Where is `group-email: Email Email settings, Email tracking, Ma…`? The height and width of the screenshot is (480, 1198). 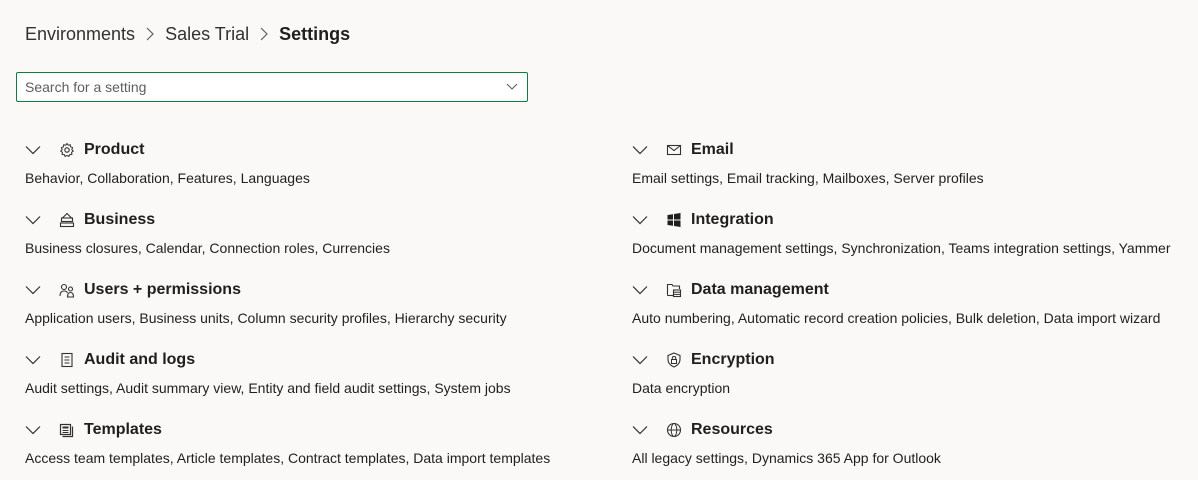 group-email: Email Email settings, Email tracking, Ma… is located at coordinates (915, 162).